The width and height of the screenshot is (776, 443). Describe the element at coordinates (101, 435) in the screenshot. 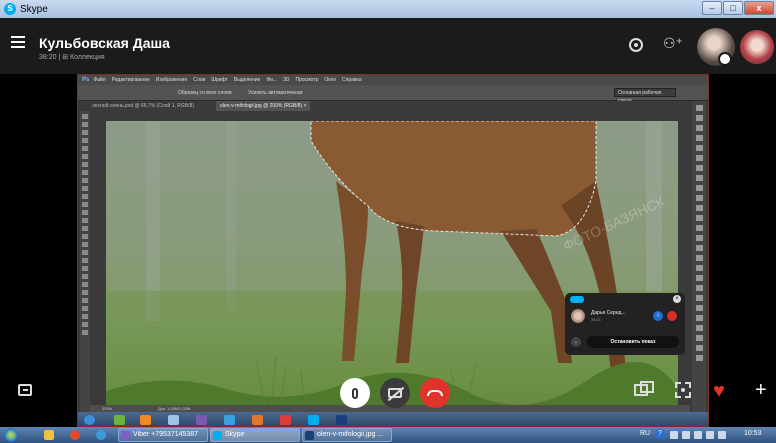

I see `chrome-icon` at that location.